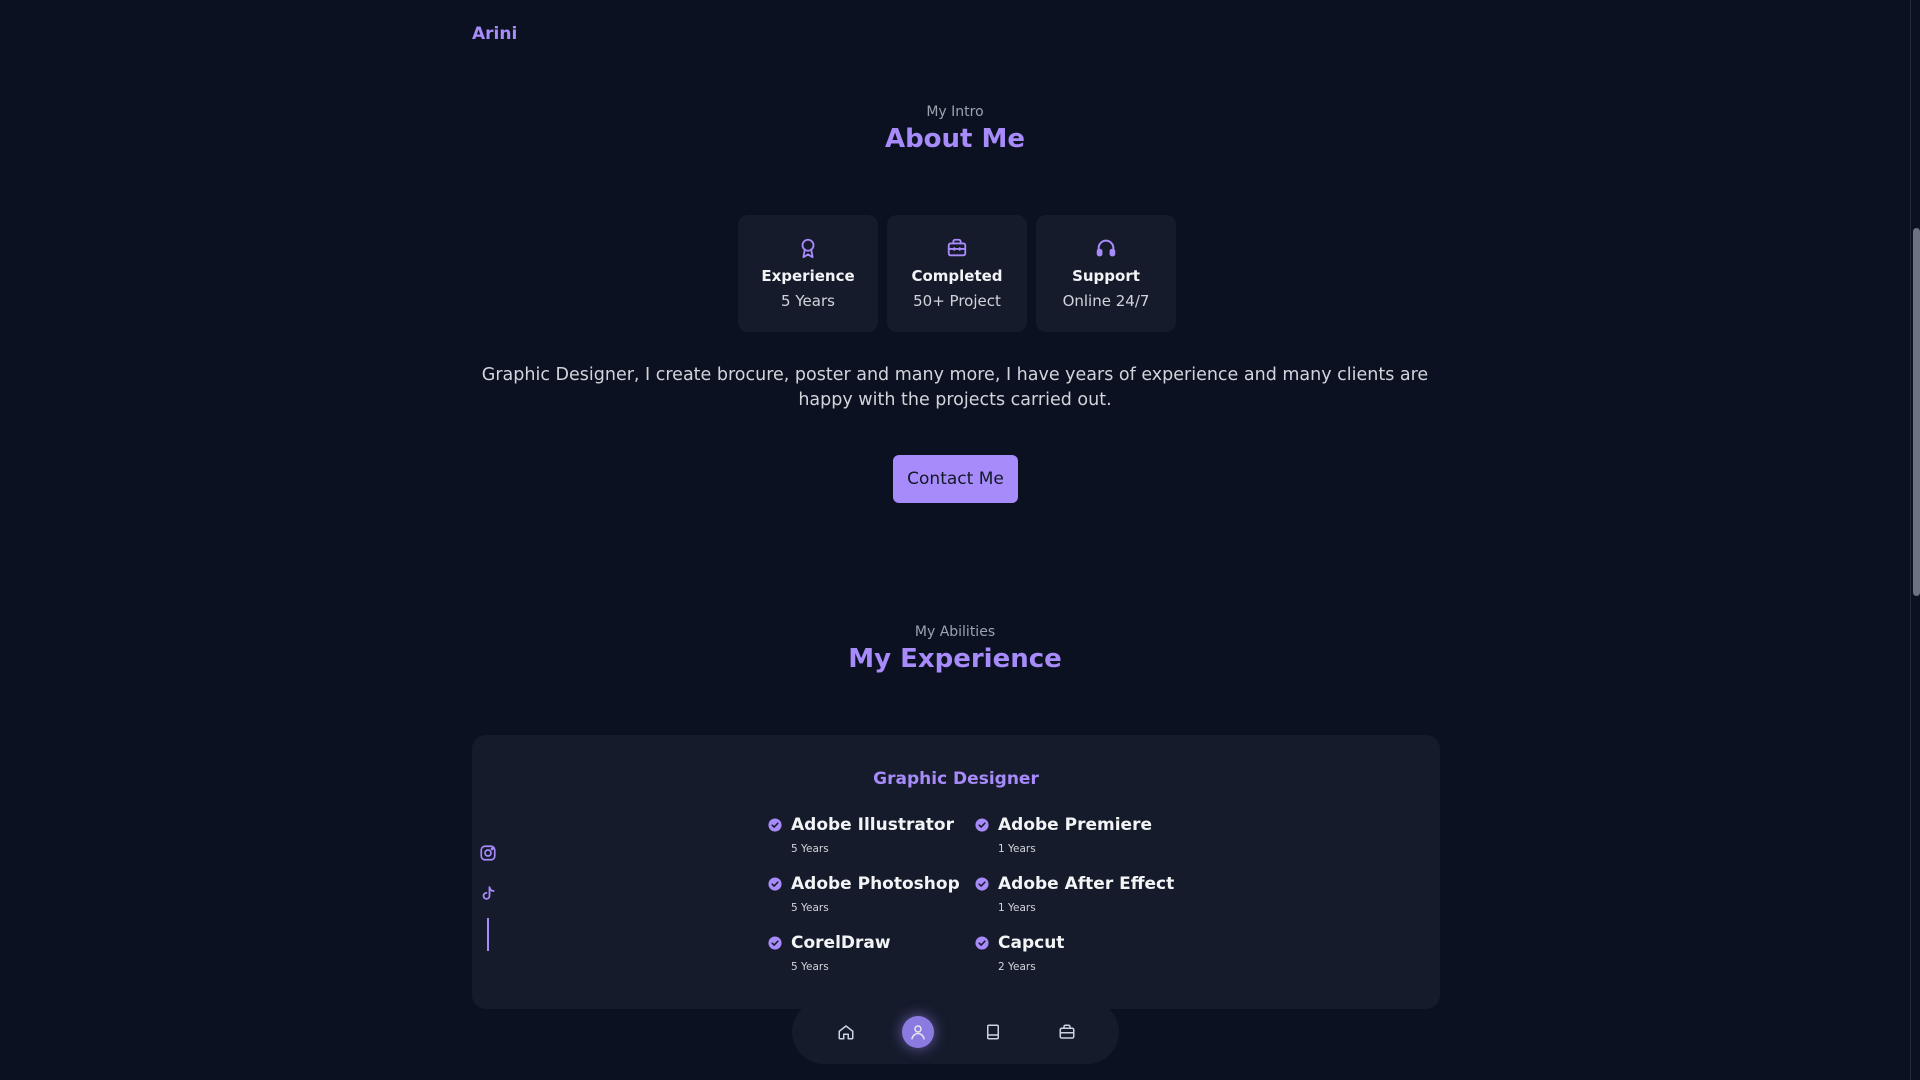 This screenshot has width=1920, height=1080. What do you see at coordinates (808, 301) in the screenshot?
I see `card-value: 5 Years` at bounding box center [808, 301].